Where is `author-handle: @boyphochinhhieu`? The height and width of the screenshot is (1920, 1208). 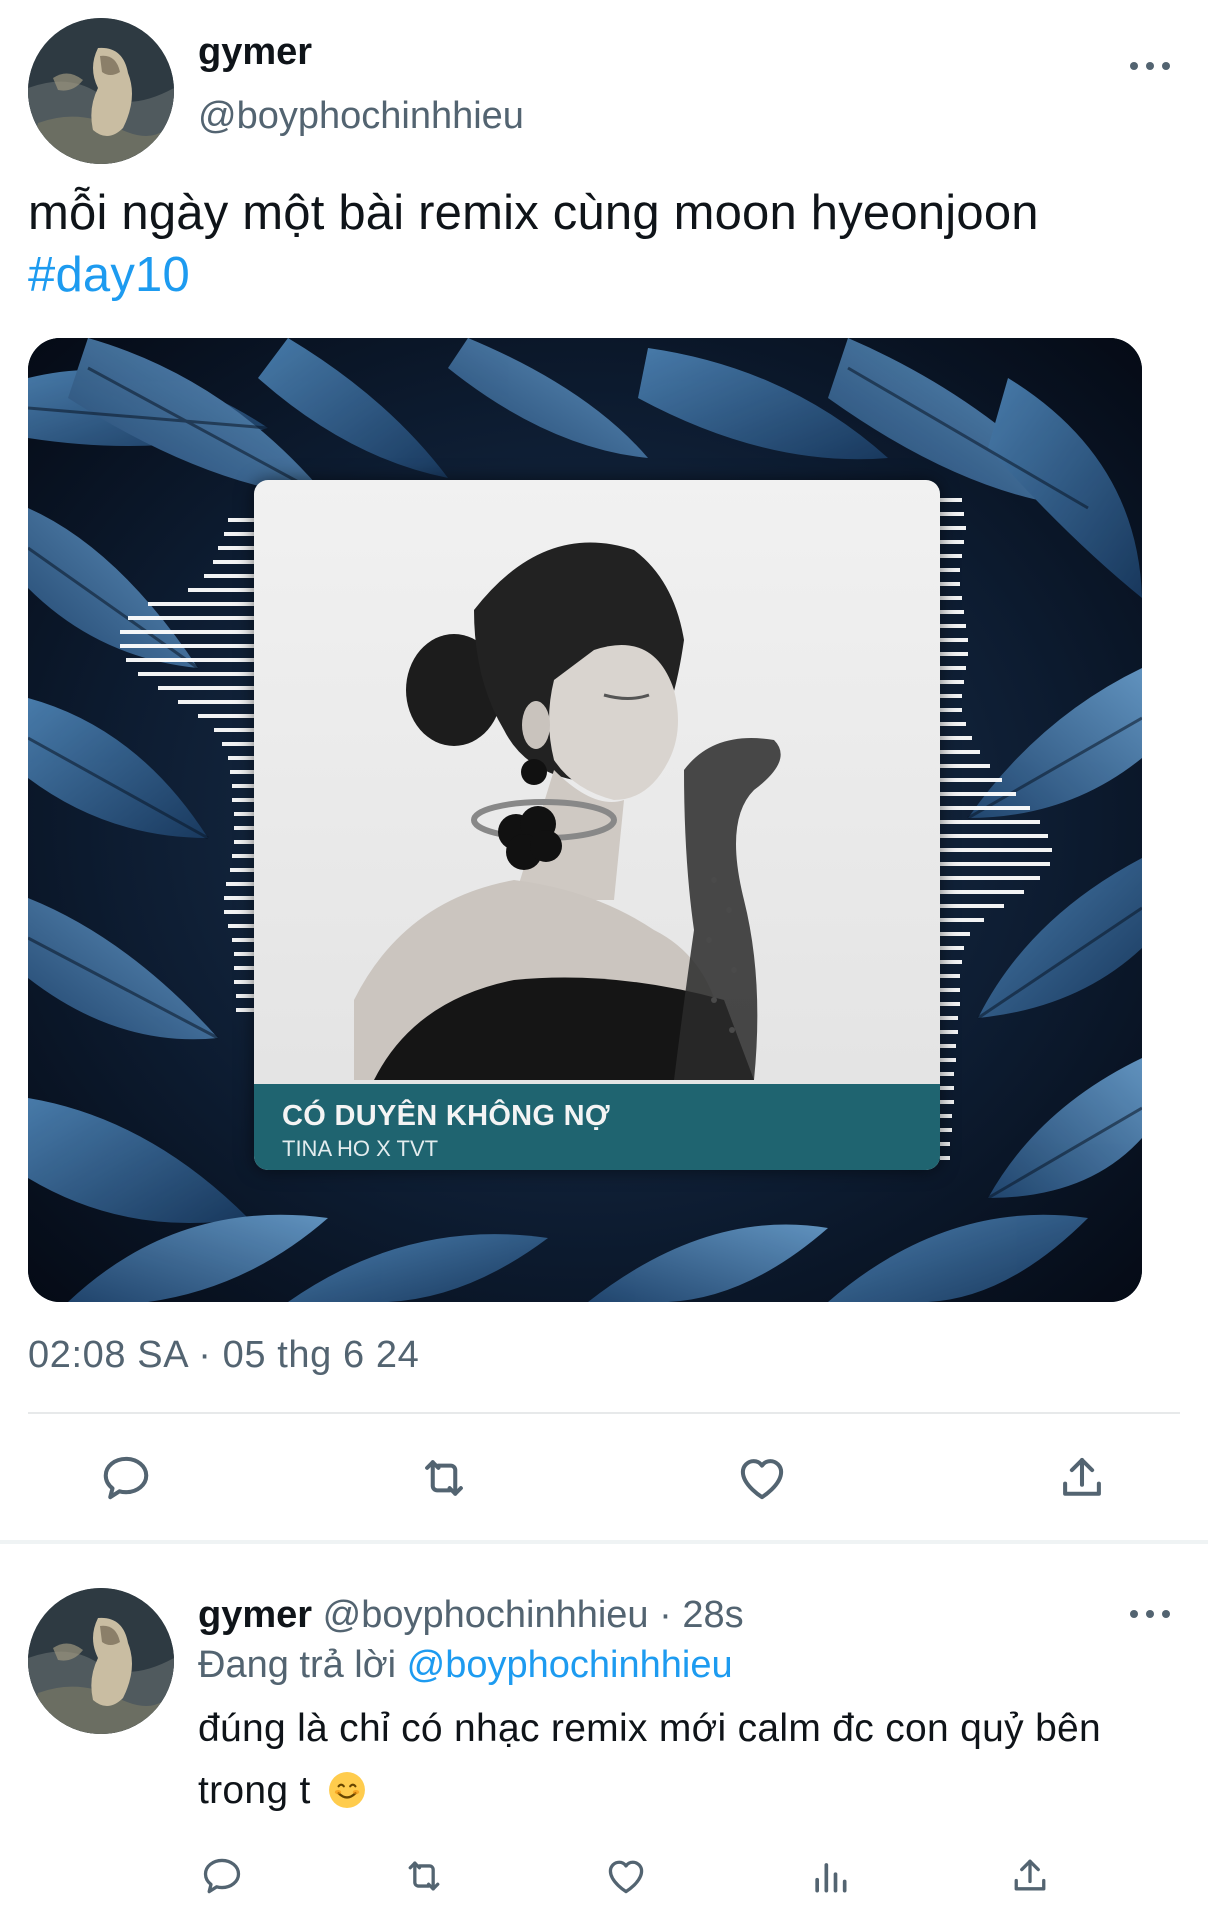
author-handle: @boyphochinhhieu is located at coordinates (361, 116).